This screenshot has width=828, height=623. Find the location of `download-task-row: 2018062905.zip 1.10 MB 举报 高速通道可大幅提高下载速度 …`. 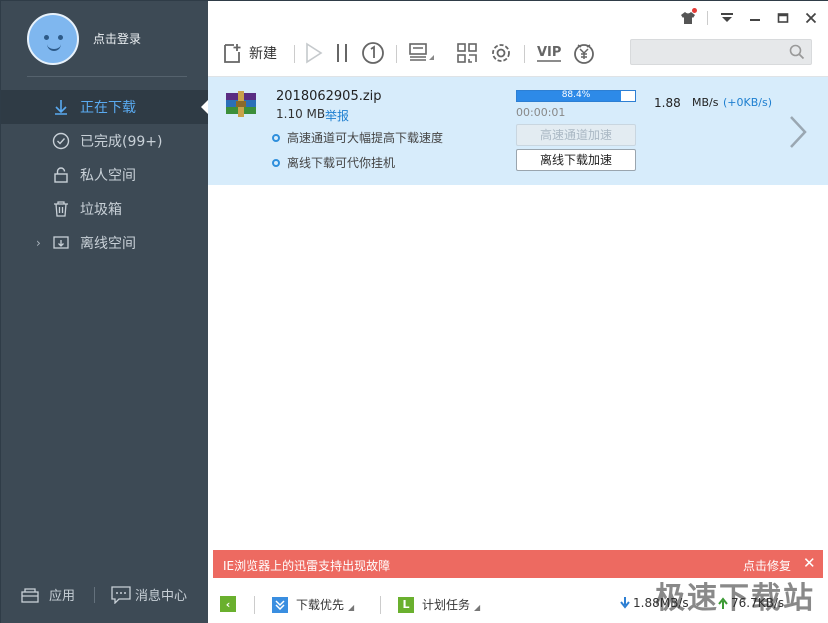

download-task-row: 2018062905.zip 1.10 MB 举报 高速通道可大幅提高下载速度 … is located at coordinates (518, 131).